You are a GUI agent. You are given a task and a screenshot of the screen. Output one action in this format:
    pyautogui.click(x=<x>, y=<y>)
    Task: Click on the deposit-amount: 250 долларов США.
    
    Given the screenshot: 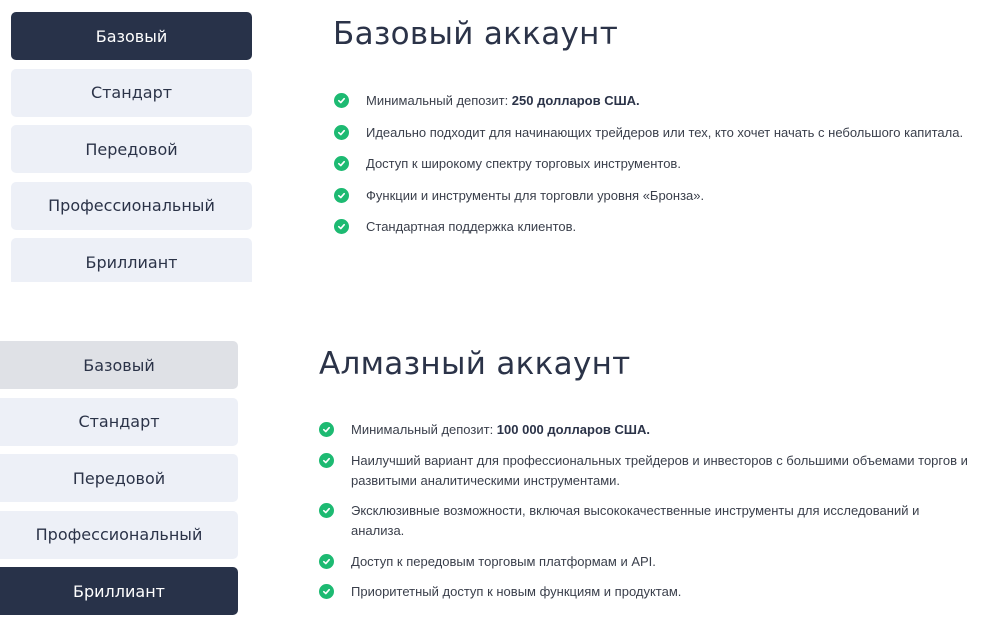 What is the action you would take?
    pyautogui.click(x=575, y=100)
    